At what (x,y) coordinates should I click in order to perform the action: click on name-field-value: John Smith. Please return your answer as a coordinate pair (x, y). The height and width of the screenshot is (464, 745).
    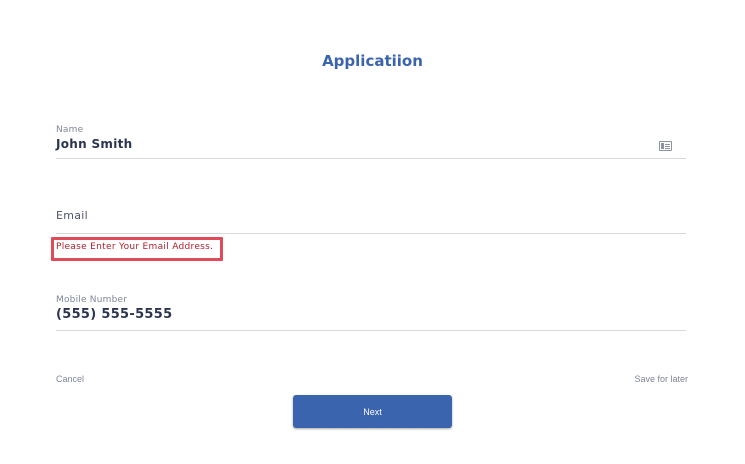
    Looking at the image, I should click on (371, 144).